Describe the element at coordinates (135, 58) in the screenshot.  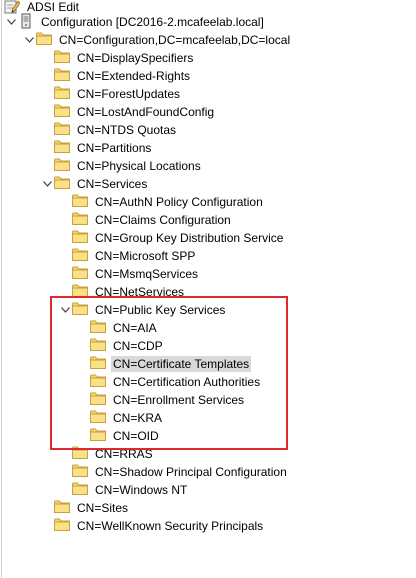
I see `tree-node-label: CN=DisplaySpecifiers` at that location.